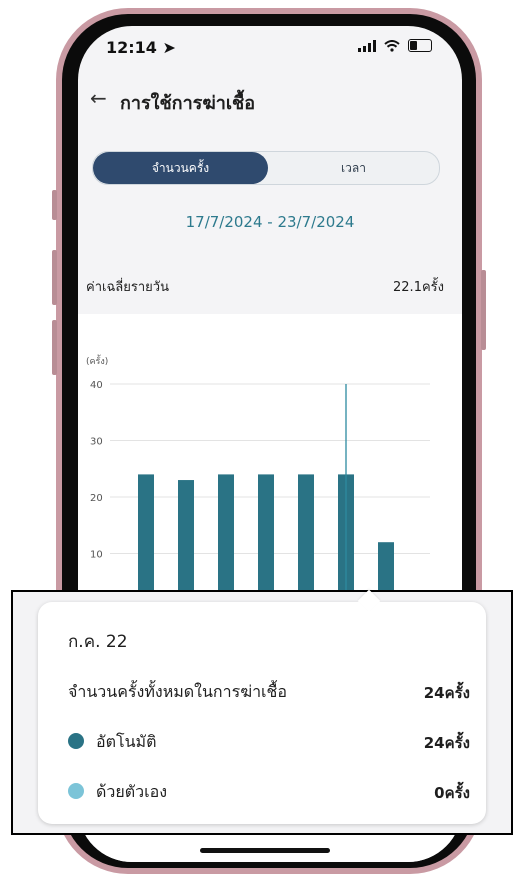 The image size is (513, 875). Describe the element at coordinates (446, 743) in the screenshot. I see `tooltip-auto-value: 24ครั้ง` at that location.